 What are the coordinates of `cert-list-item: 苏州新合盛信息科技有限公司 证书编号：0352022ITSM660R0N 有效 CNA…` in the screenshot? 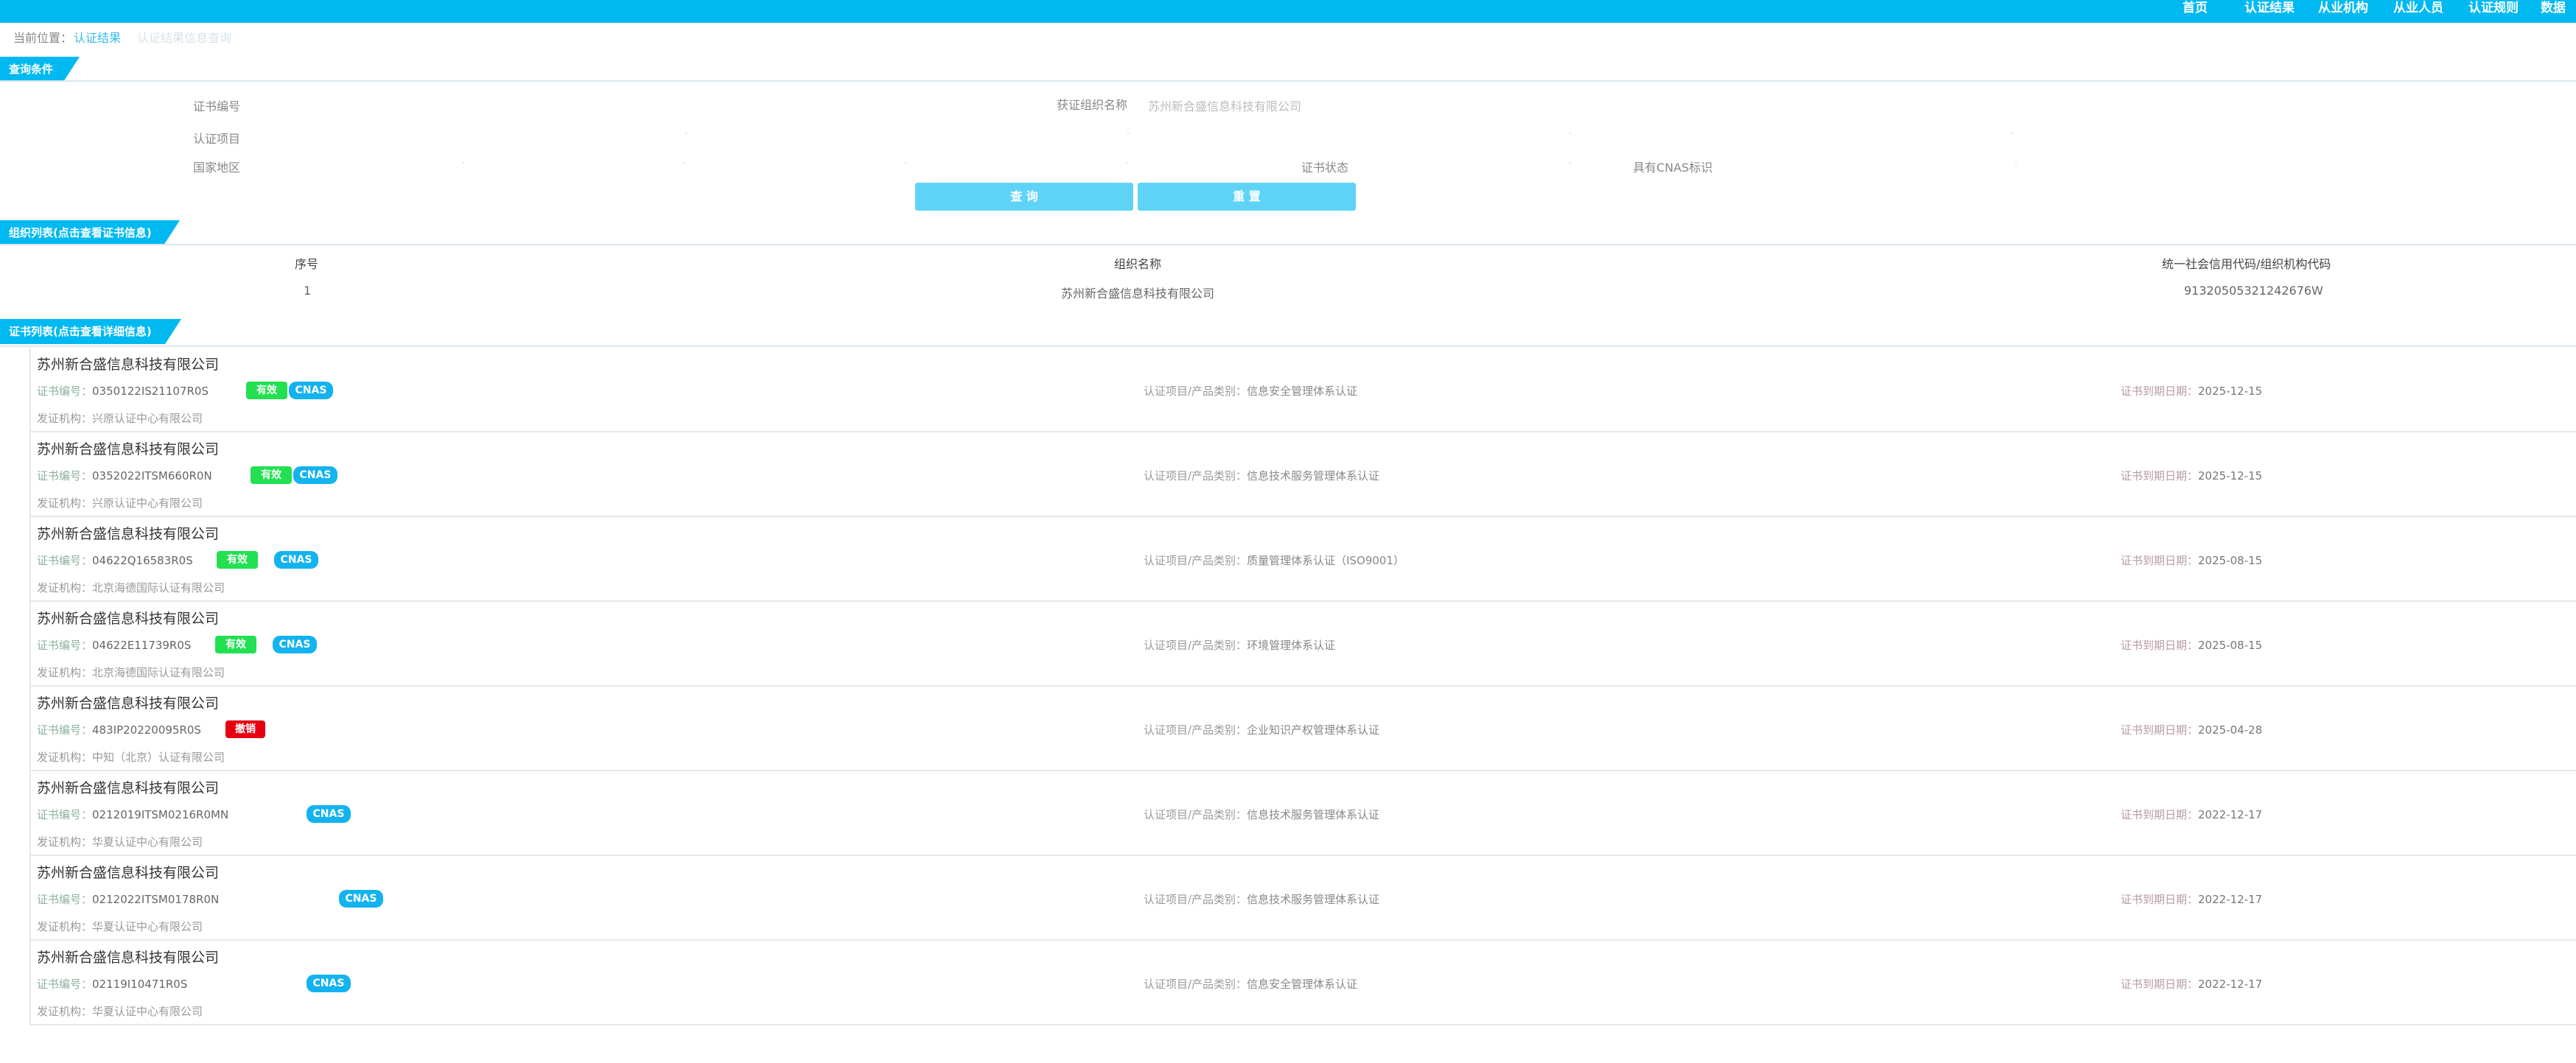 It's located at (1303, 474).